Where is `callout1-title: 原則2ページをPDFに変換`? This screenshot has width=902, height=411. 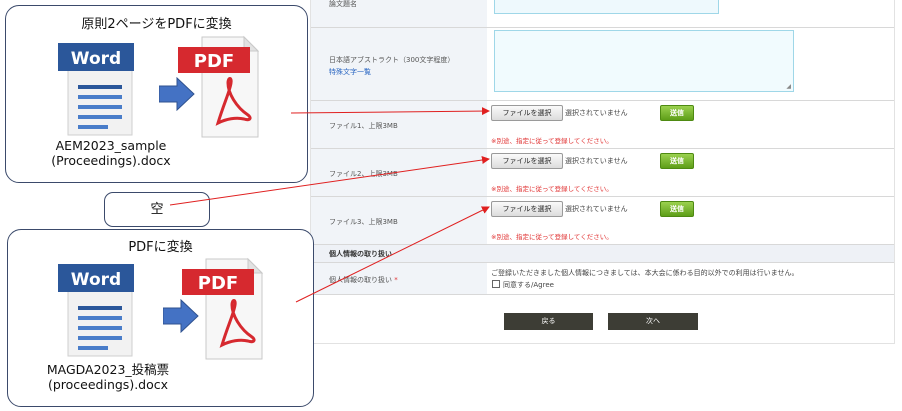
callout1-title: 原則2ページをPDFに変換 is located at coordinates (156, 24).